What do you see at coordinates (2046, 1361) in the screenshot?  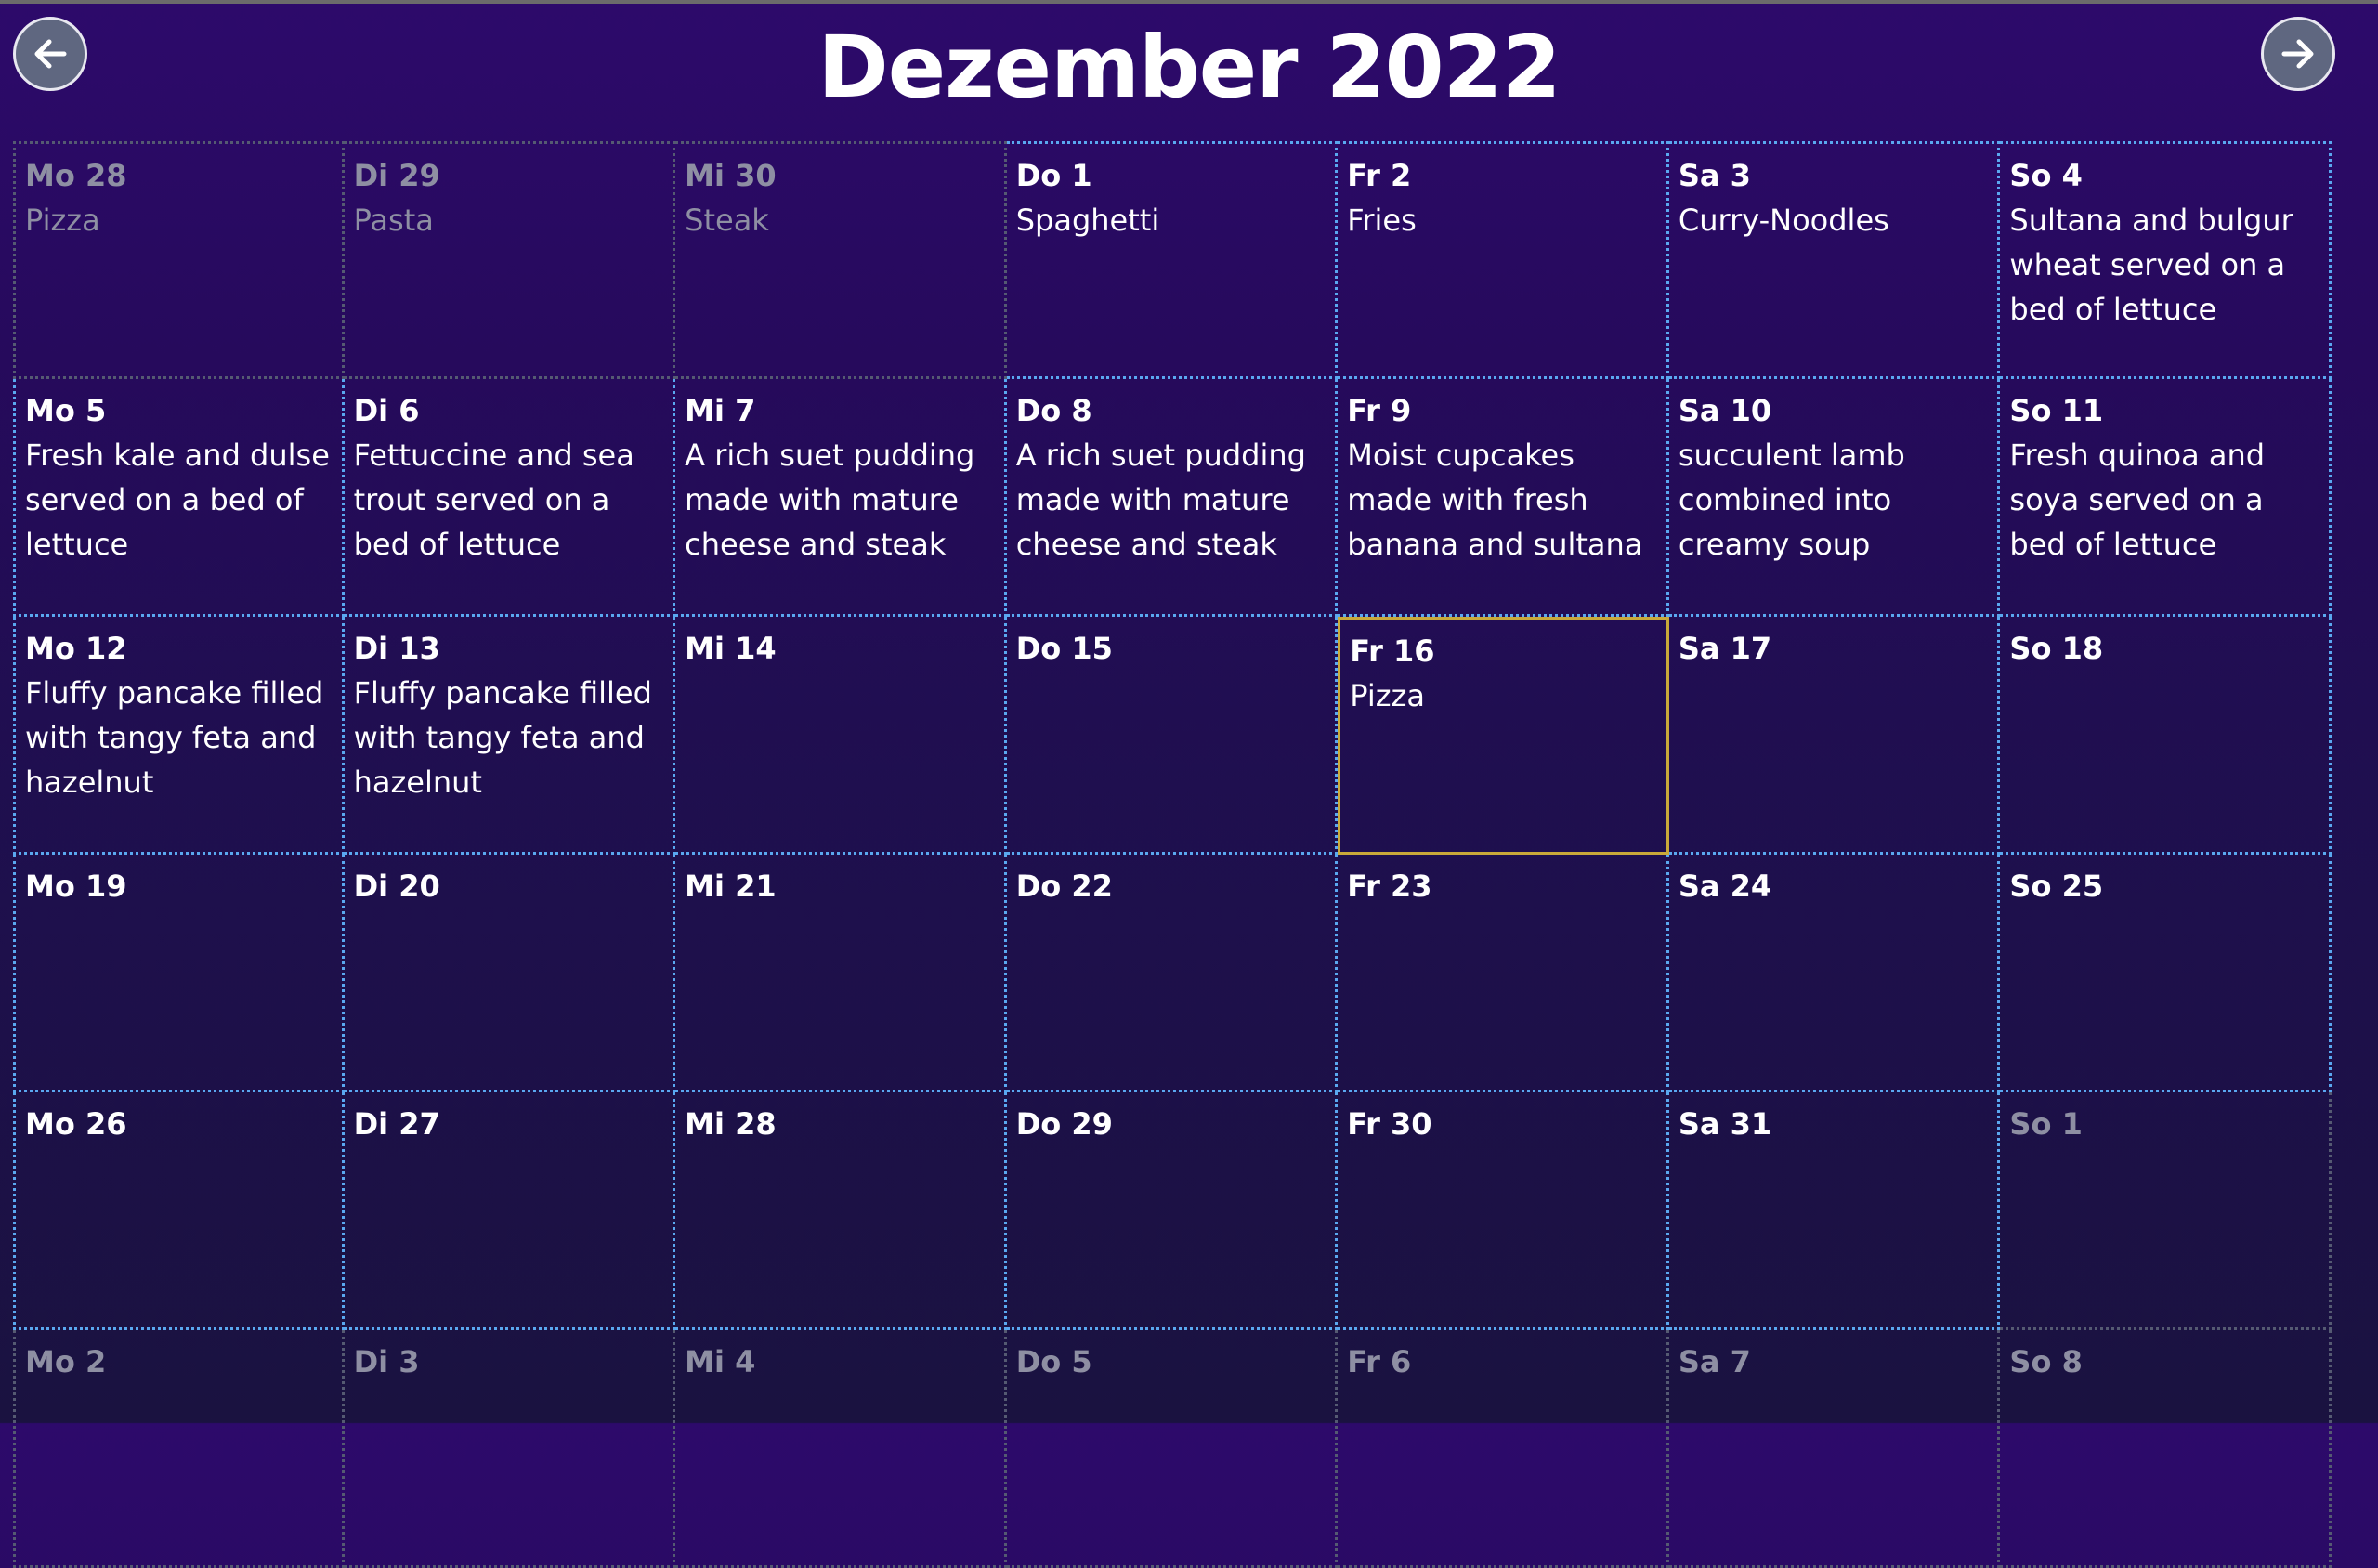 I see `day-label: So 8` at bounding box center [2046, 1361].